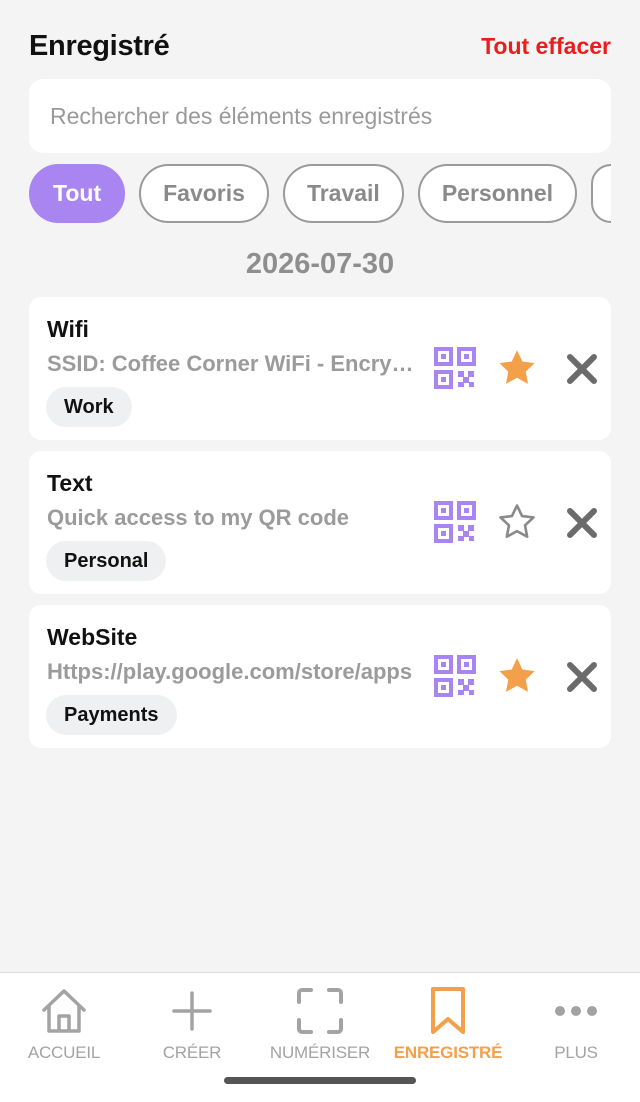 This screenshot has width=640, height=1102. What do you see at coordinates (343, 193) in the screenshot?
I see `filter-chip-travail: Travail` at bounding box center [343, 193].